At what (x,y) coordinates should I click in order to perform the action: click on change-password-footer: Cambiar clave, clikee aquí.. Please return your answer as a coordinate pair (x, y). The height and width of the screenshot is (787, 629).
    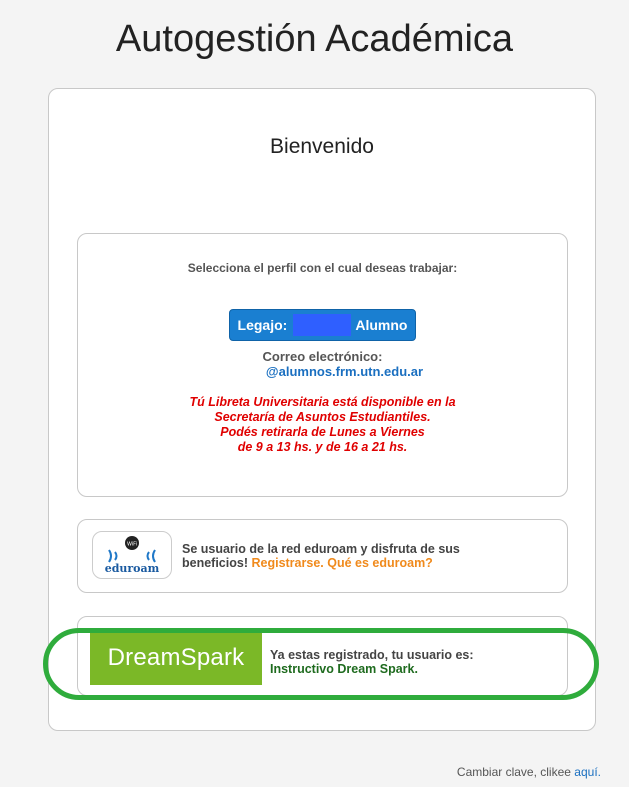
    Looking at the image, I should click on (529, 772).